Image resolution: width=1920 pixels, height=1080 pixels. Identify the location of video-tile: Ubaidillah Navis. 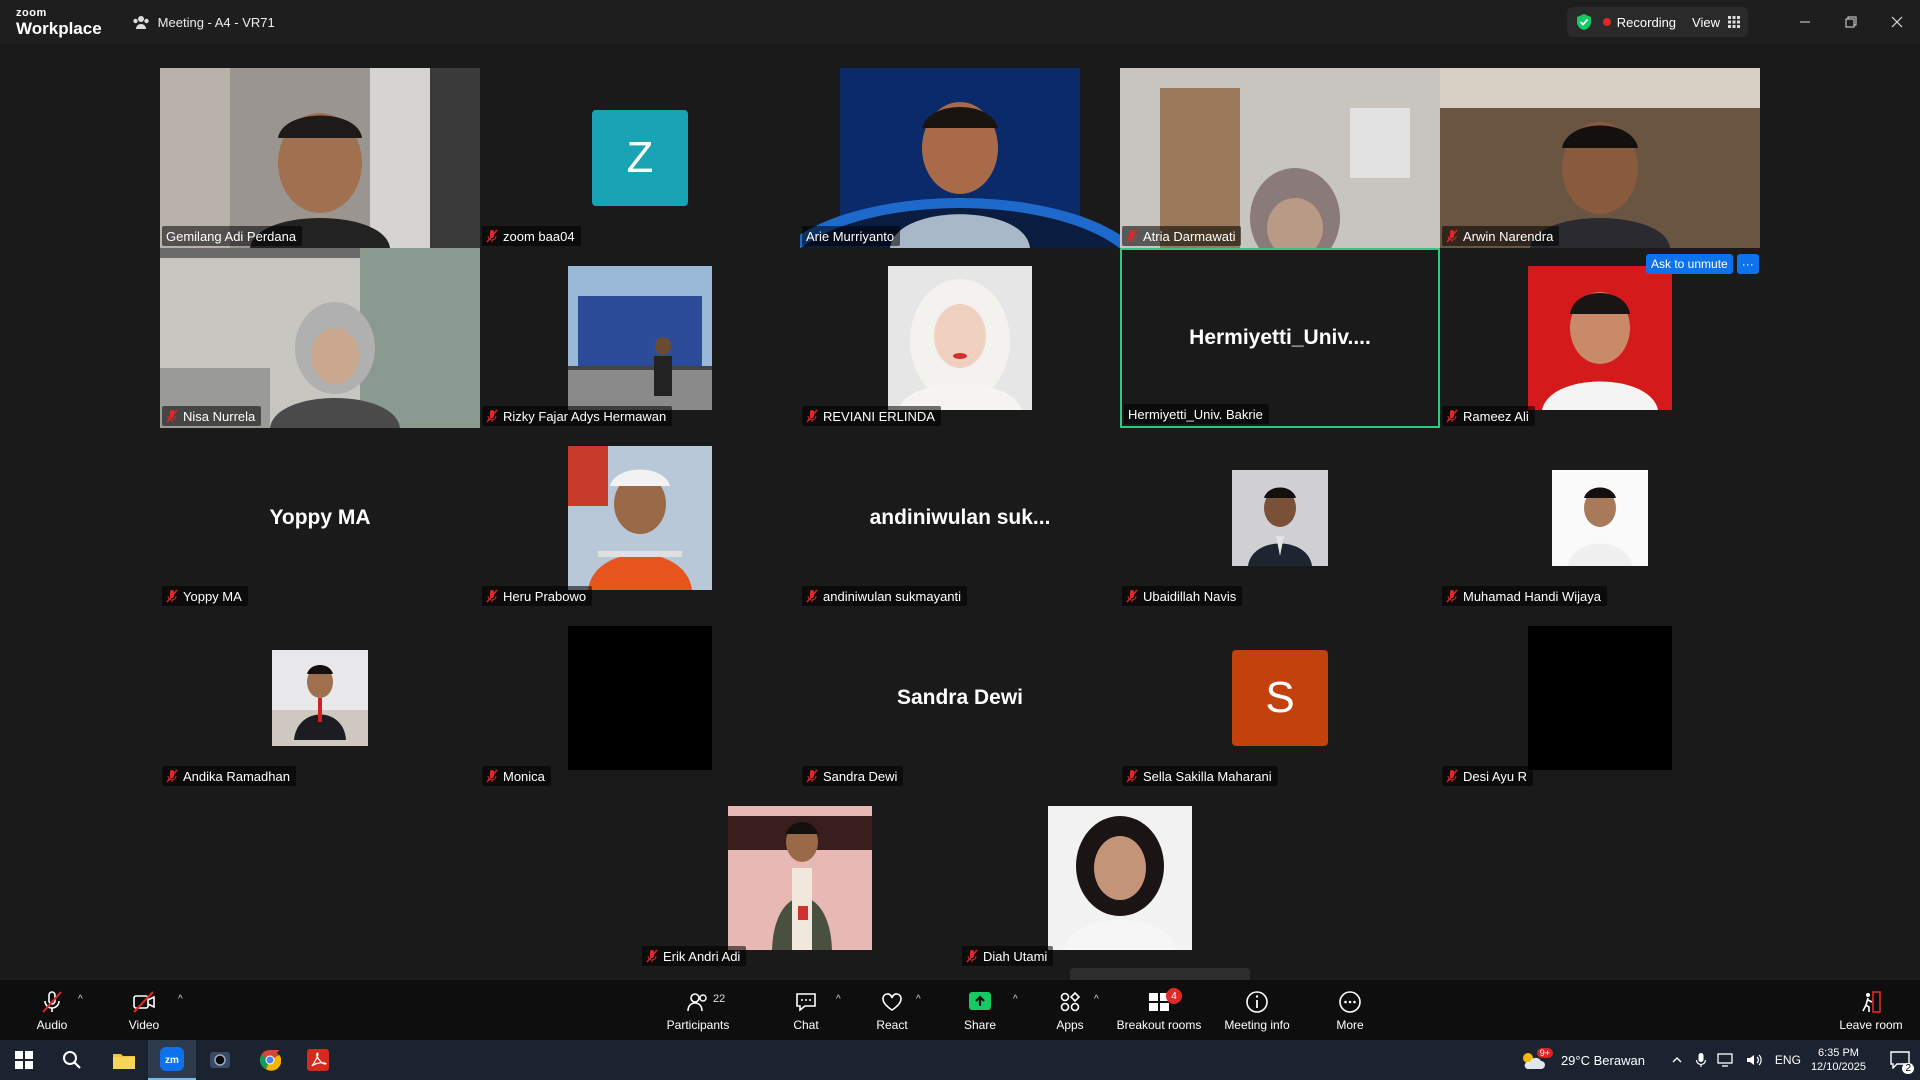
(1280, 518).